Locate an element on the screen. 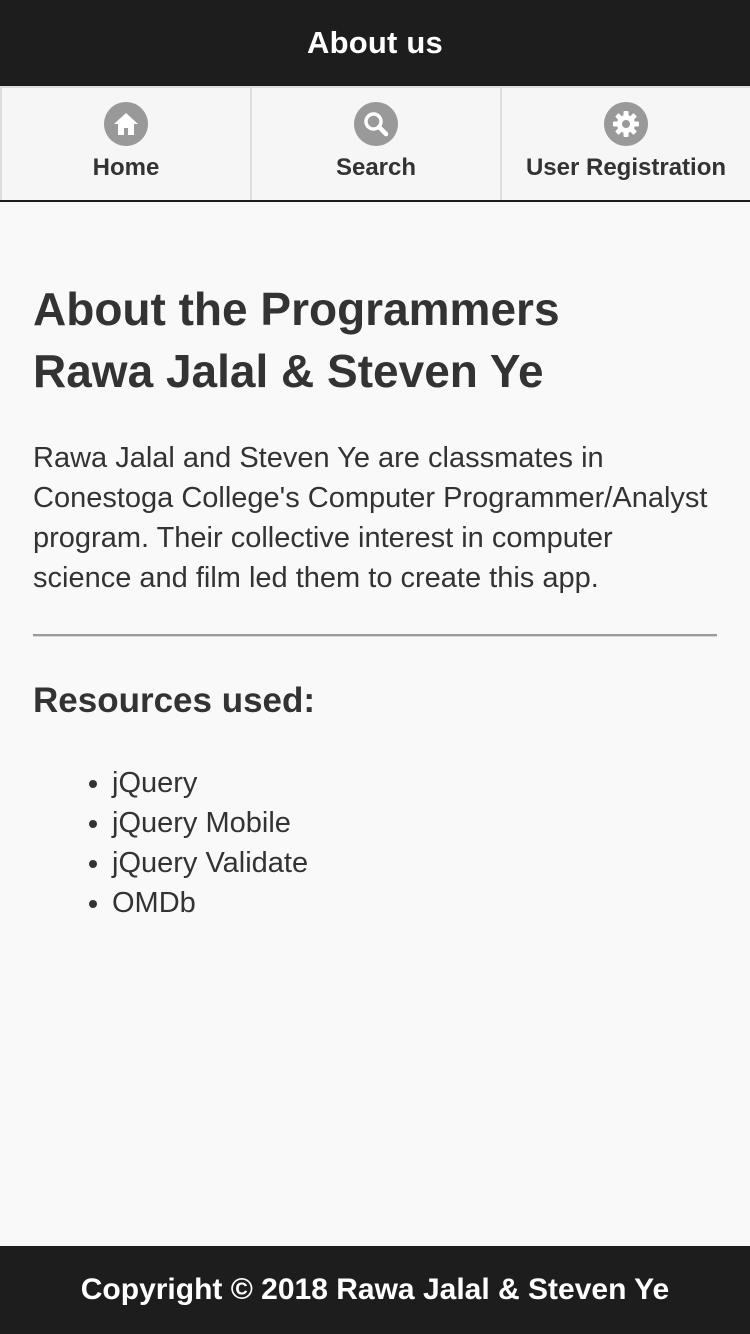  resource-item: jQuery Validate is located at coordinates (414, 863).